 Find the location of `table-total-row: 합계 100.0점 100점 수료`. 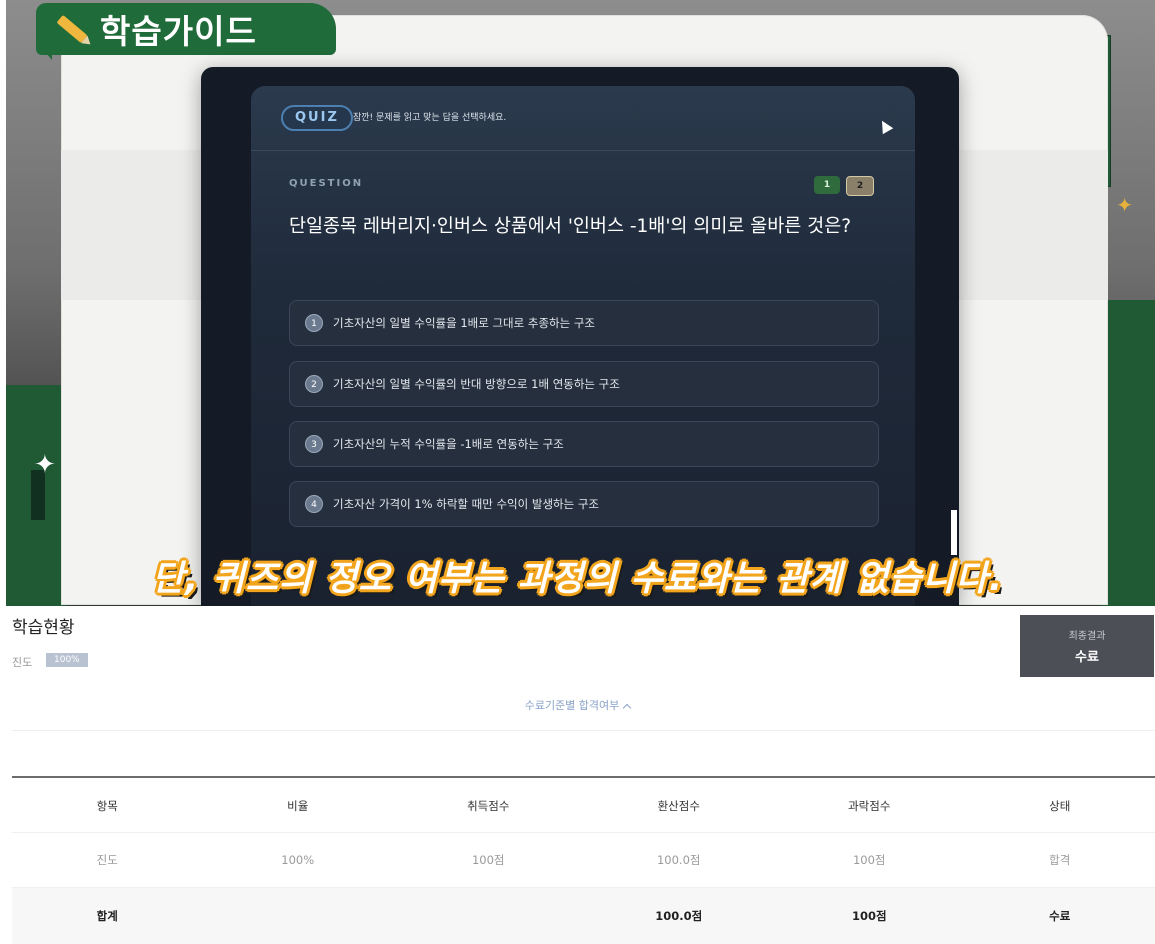

table-total-row: 합계 100.0점 100점 수료 is located at coordinates (583, 916).